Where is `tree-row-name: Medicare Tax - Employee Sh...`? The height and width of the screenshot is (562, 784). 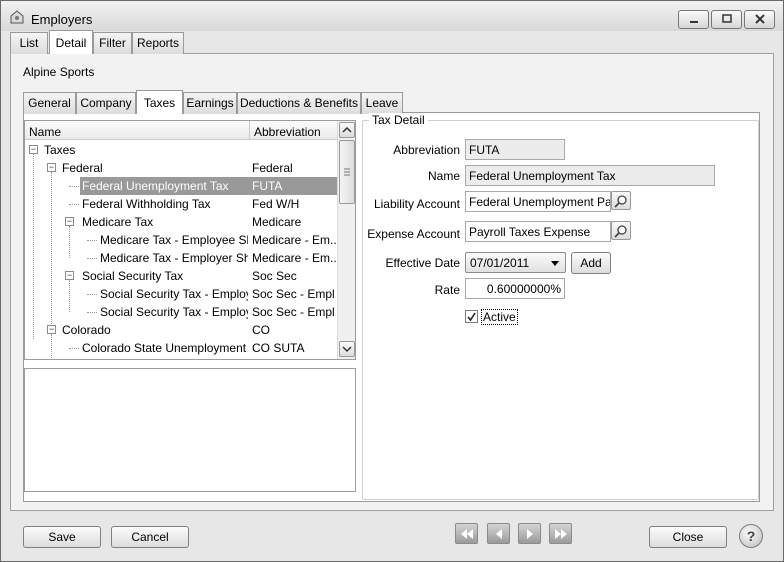 tree-row-name: Medicare Tax - Employee Sh... is located at coordinates (174, 240).